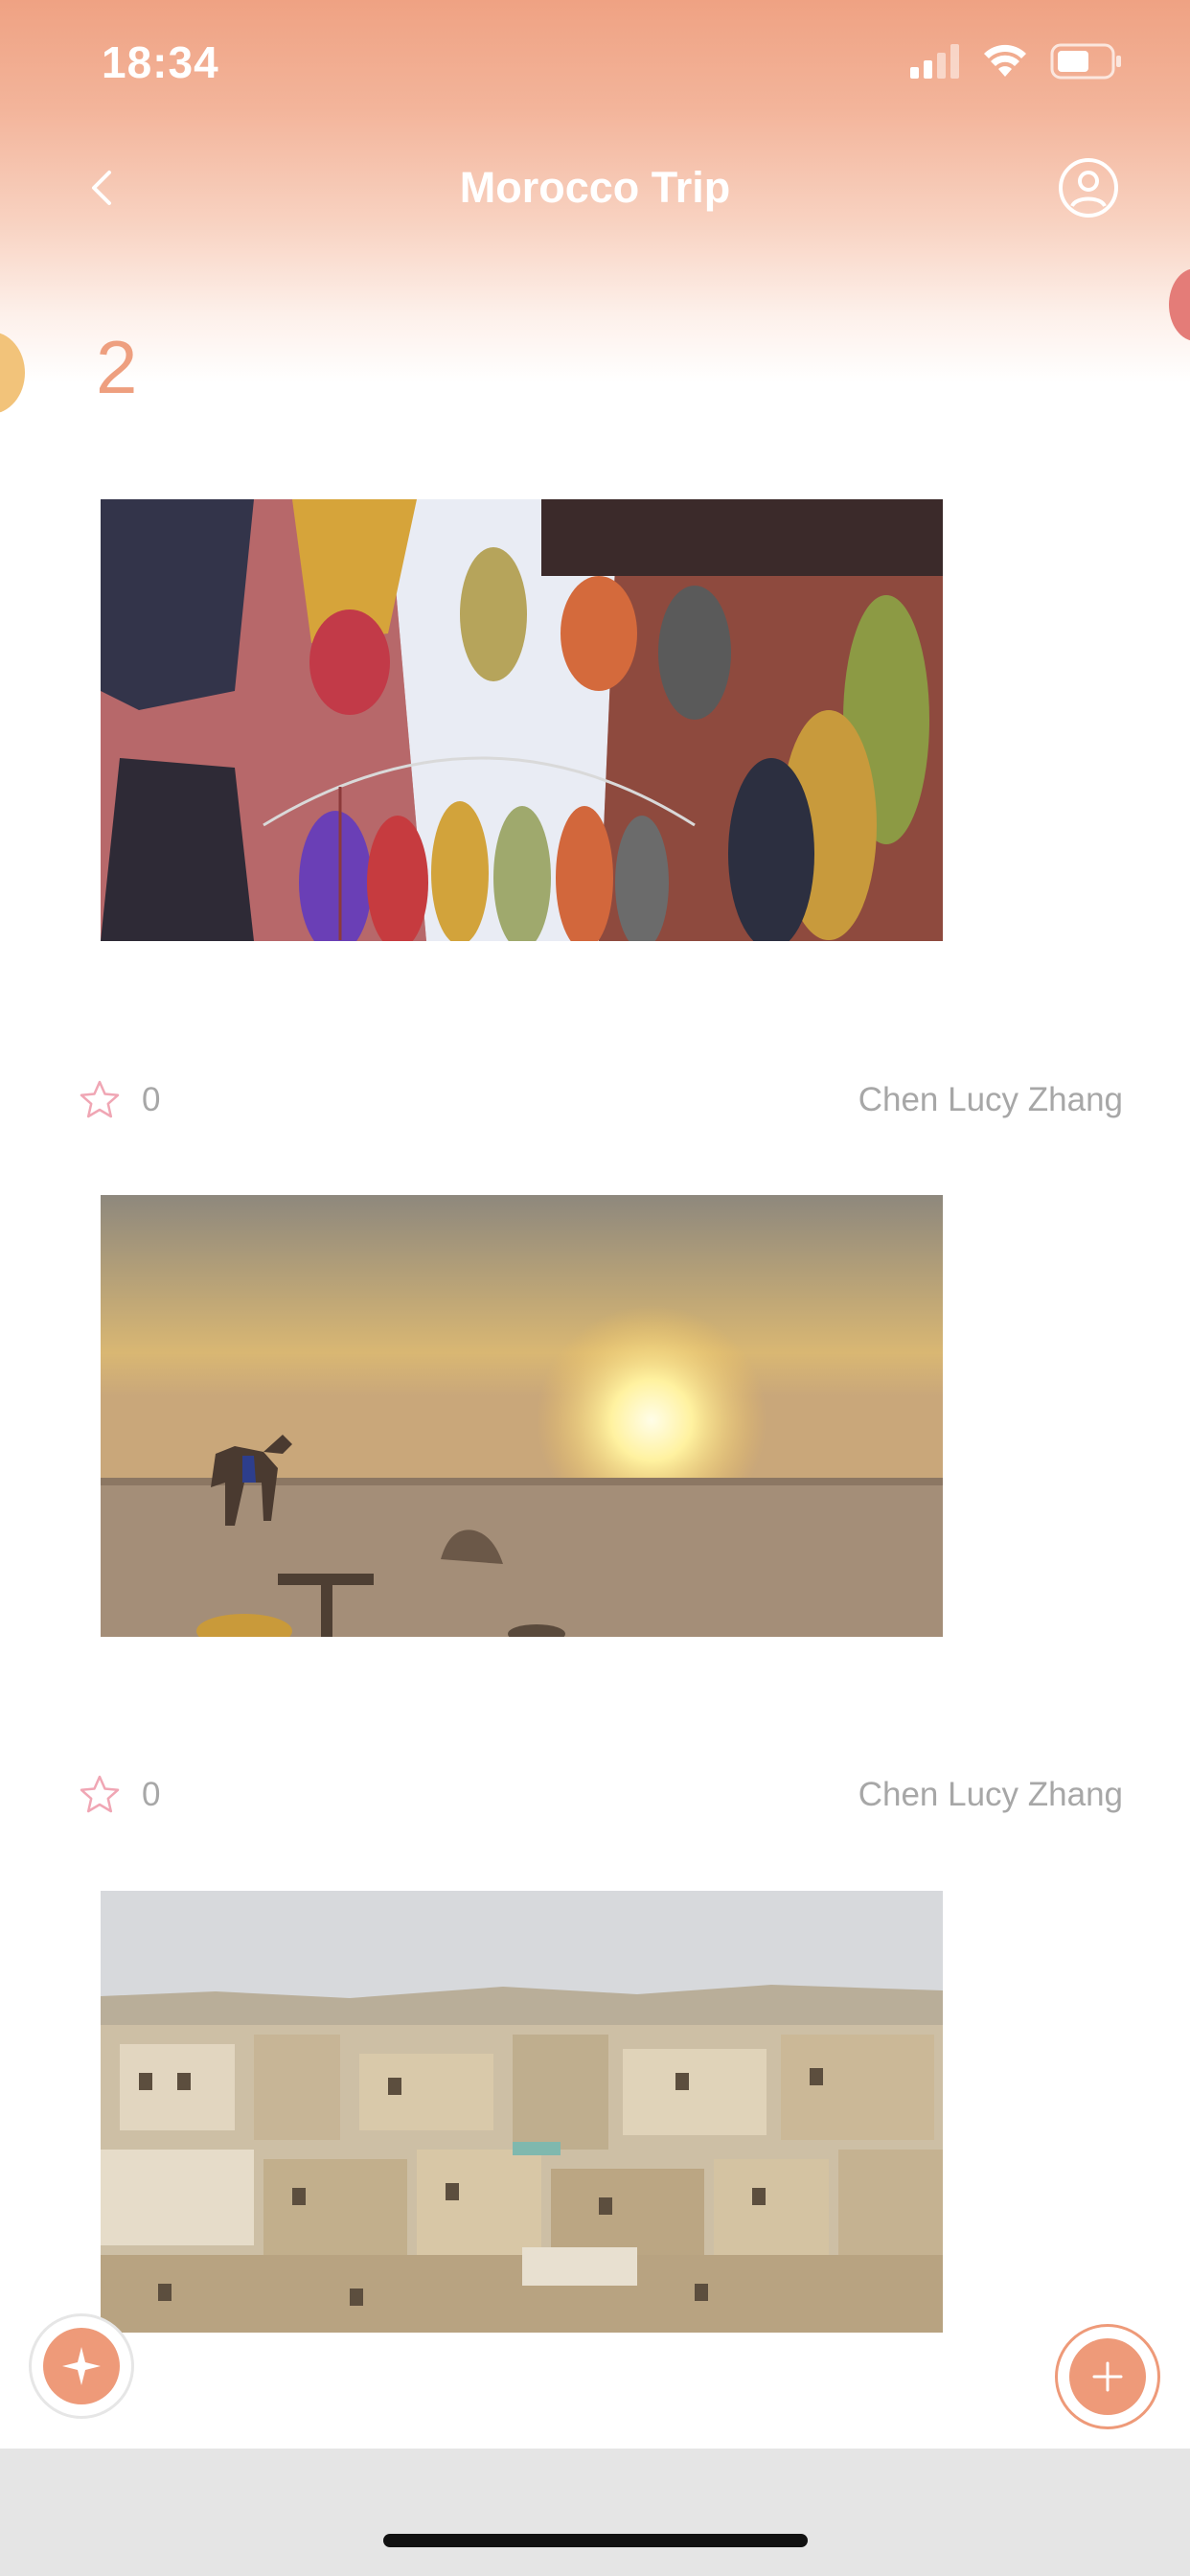 This screenshot has height=2576, width=1190. Describe the element at coordinates (1005, 63) in the screenshot. I see `wifi-icon` at that location.